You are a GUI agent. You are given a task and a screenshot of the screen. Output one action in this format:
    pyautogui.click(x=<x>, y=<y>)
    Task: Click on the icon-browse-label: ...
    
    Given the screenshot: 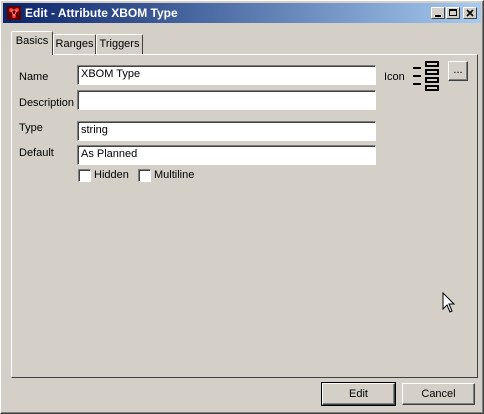 What is the action you would take?
    pyautogui.click(x=458, y=70)
    